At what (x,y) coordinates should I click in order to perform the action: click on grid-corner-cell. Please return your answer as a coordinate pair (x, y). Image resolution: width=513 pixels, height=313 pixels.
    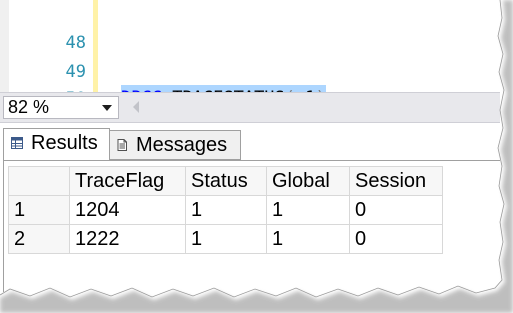
    Looking at the image, I should click on (39, 181).